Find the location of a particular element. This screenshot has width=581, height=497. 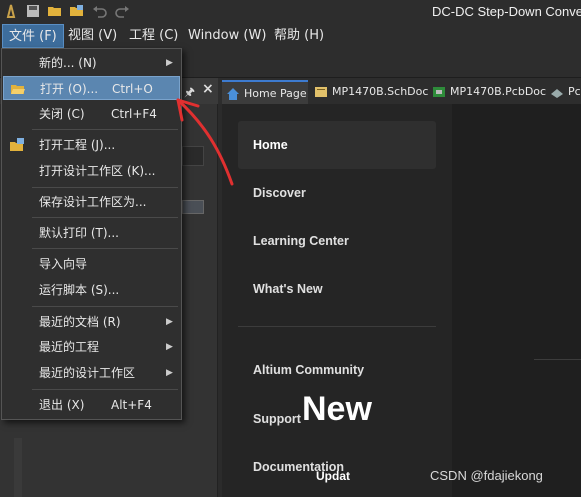

menu-bar: 文件 (F) 视图 (V) 工程 (C) Window (W) 帮助 (H) is located at coordinates (290, 36).